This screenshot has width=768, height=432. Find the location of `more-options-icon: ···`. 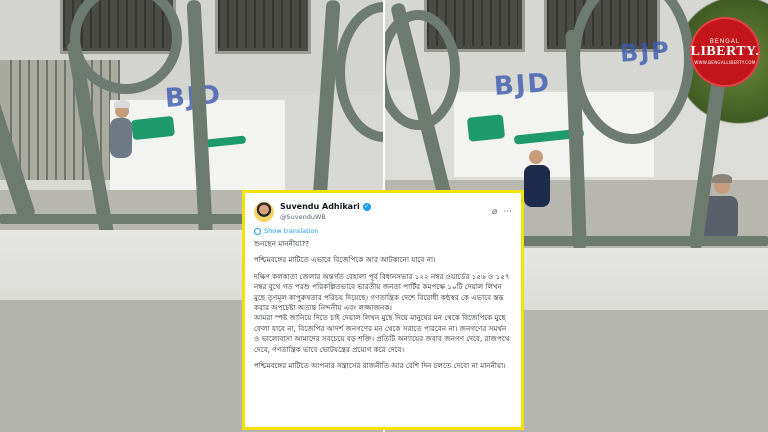

more-options-icon: ··· is located at coordinates (507, 212).